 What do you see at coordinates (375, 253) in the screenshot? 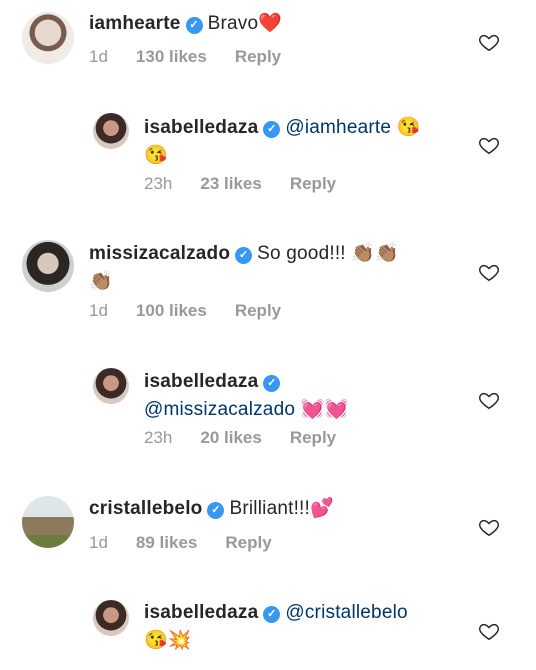
I see `clapping-emoji: 👏🏽👏🏽` at bounding box center [375, 253].